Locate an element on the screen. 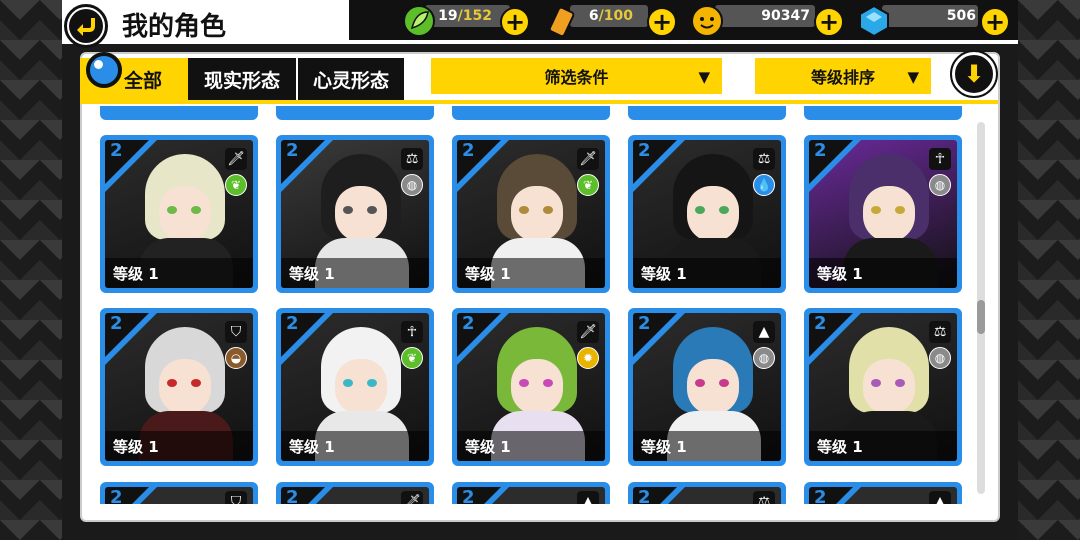 This screenshot has width=1080, height=540. resource-value: 506 is located at coordinates (931, 16).